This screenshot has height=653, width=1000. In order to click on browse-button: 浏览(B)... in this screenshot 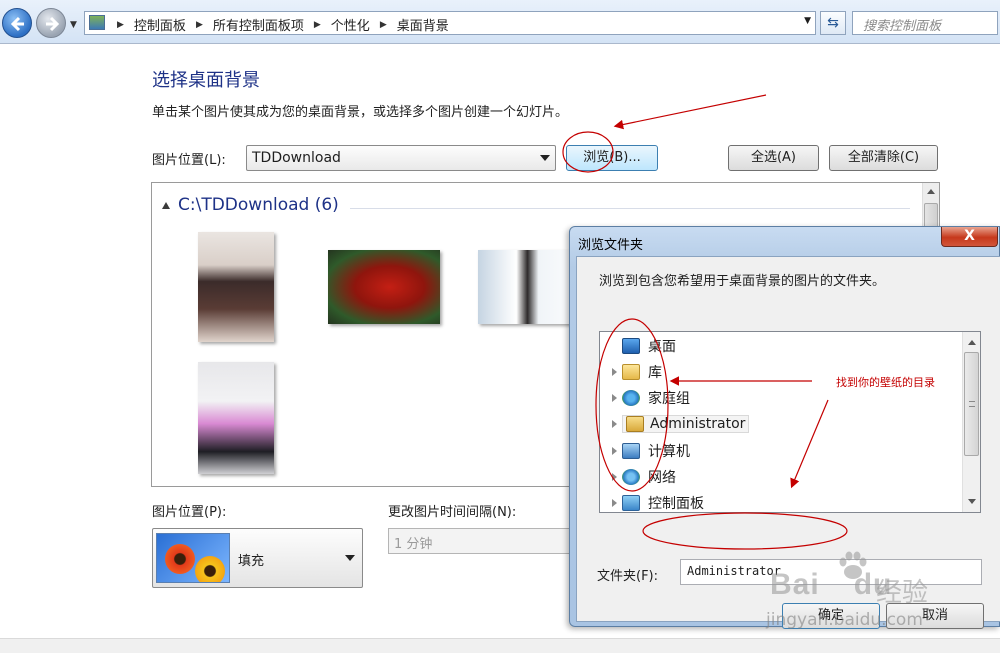, I will do `click(612, 158)`.